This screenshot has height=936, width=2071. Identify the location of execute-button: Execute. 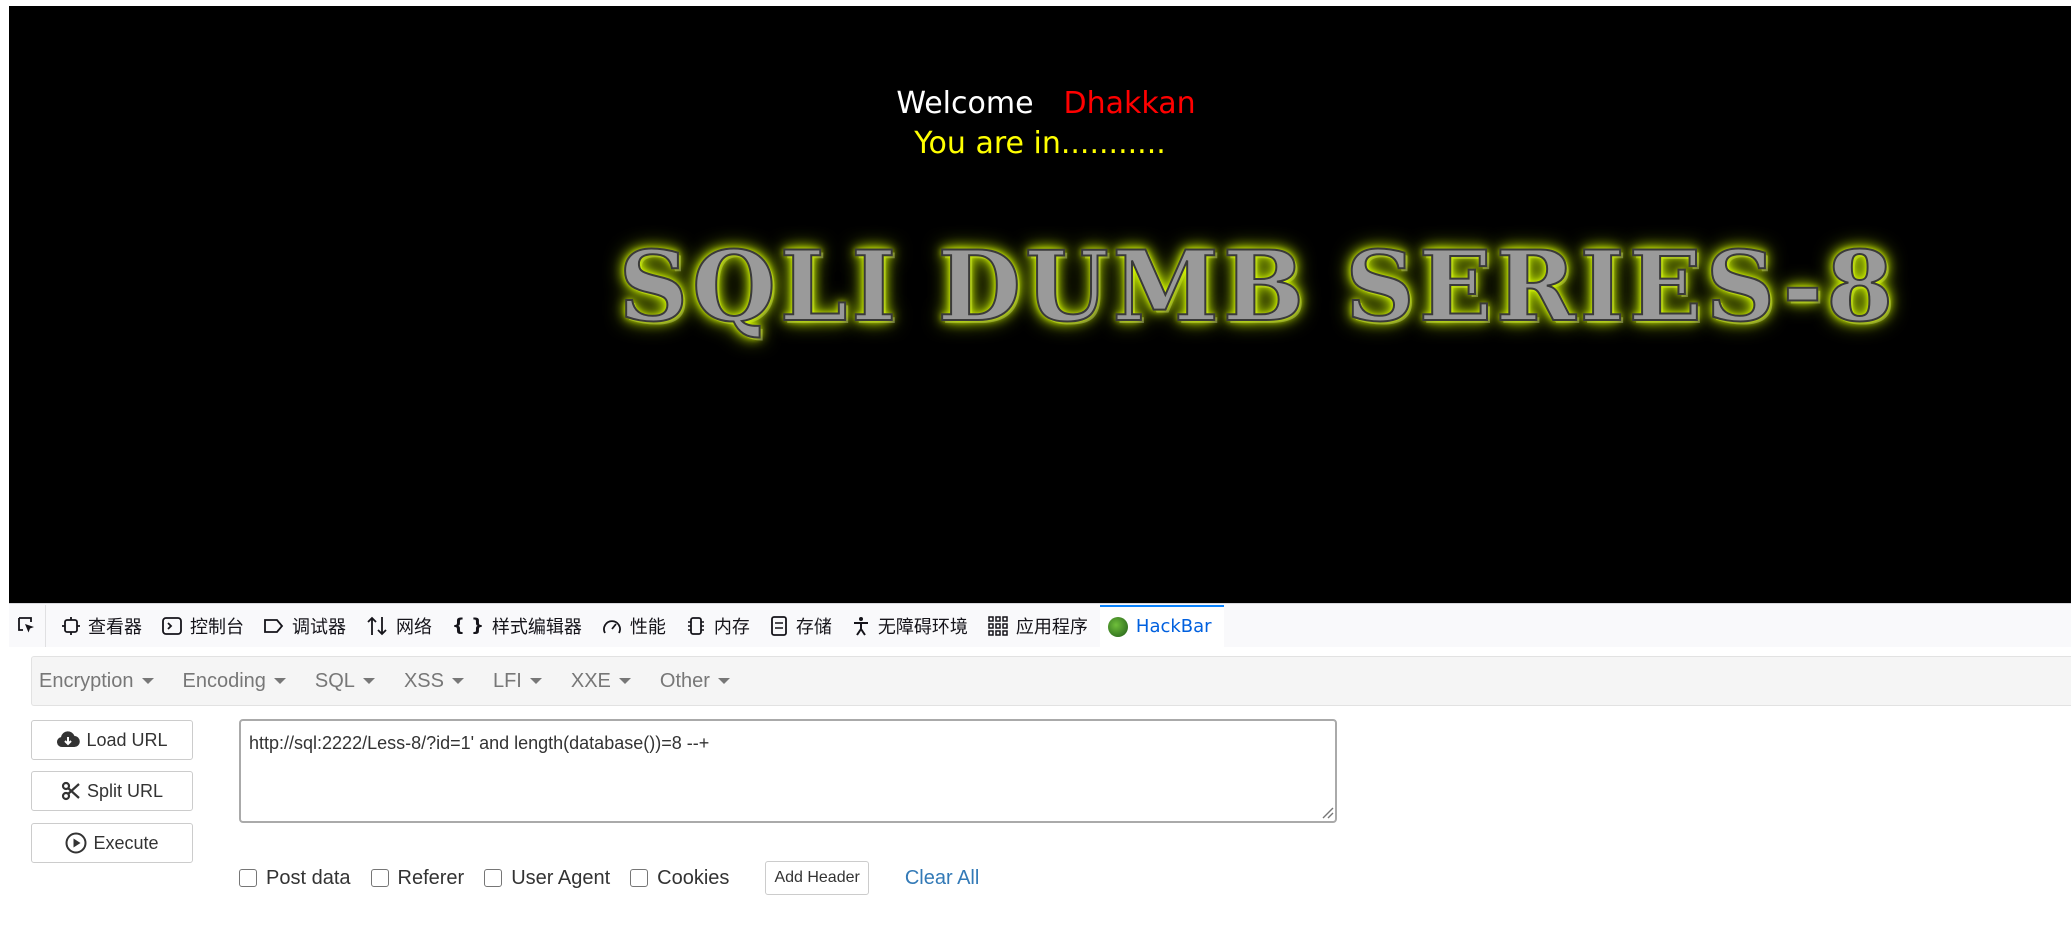
(112, 843).